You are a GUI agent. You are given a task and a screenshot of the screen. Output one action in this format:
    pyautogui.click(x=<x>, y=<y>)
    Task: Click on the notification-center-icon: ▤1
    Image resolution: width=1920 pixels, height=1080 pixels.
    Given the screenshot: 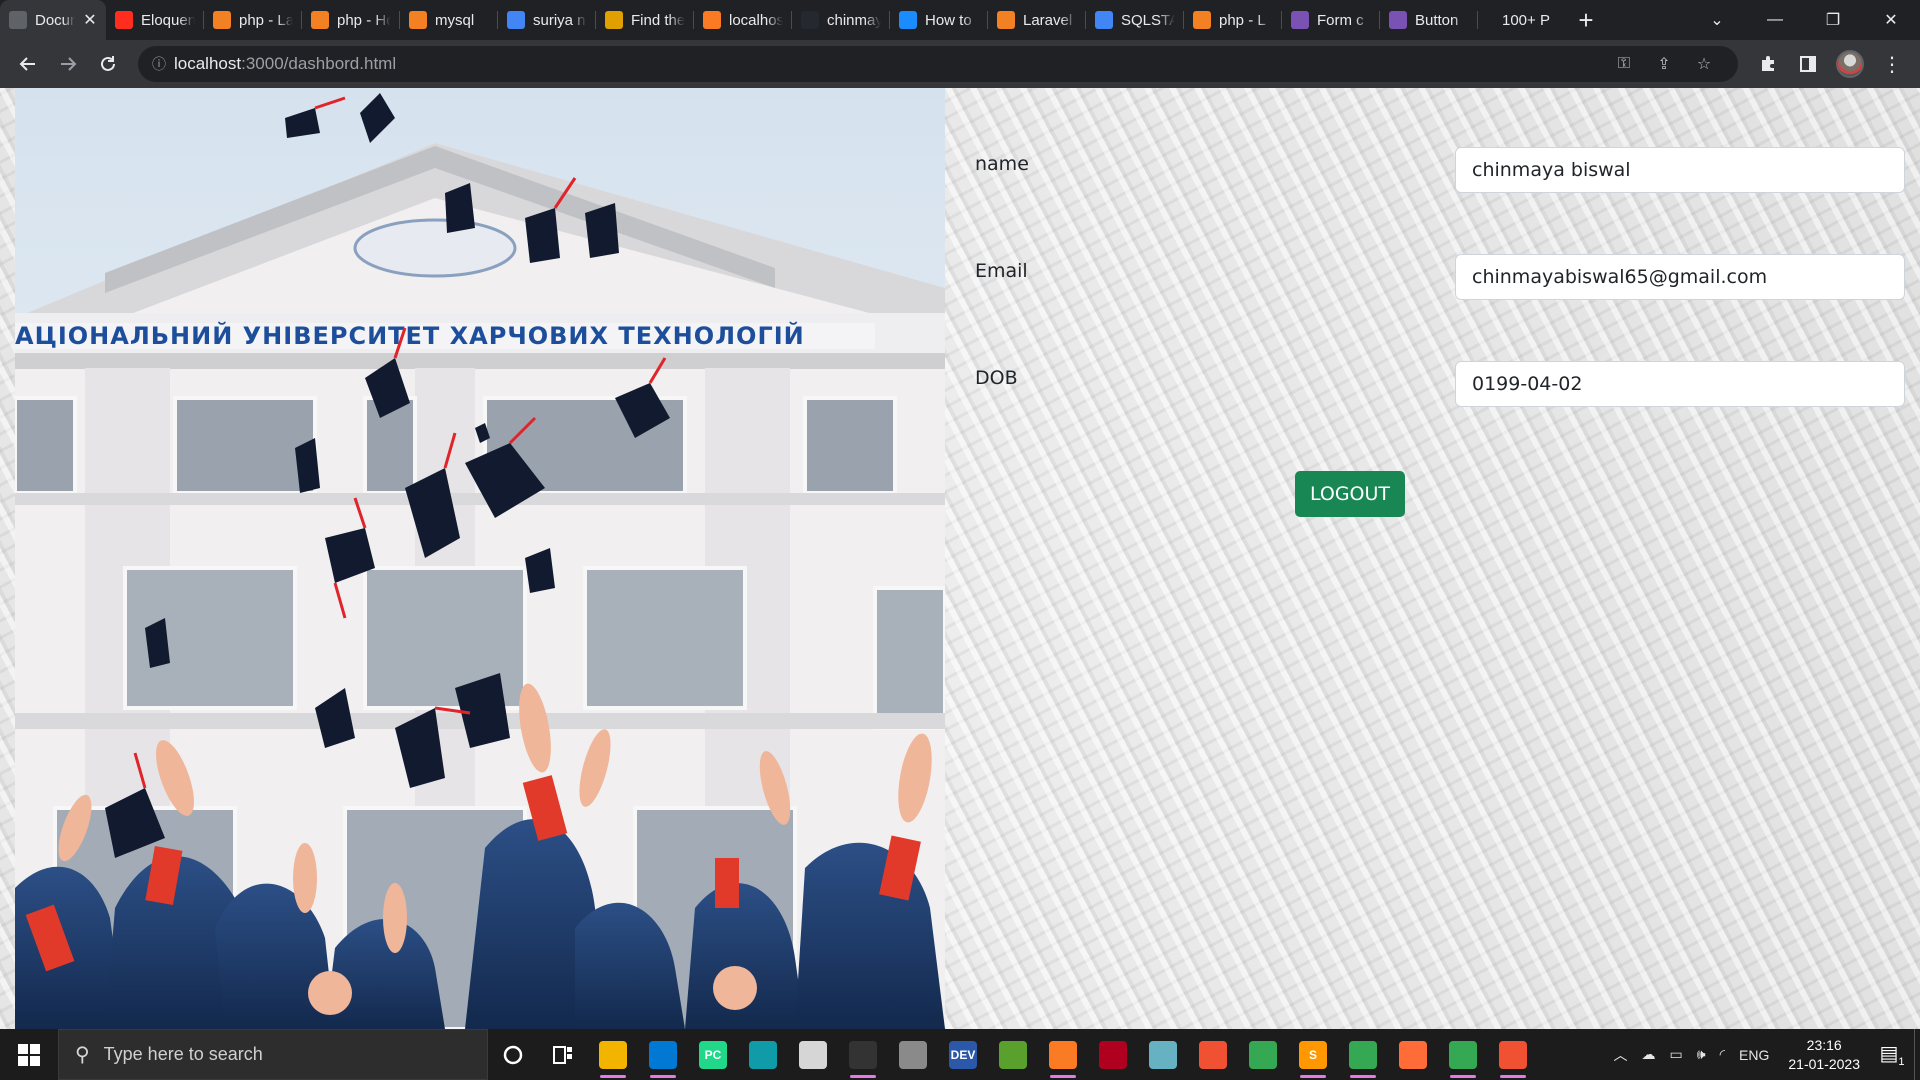 What is the action you would take?
    pyautogui.click(x=1892, y=1054)
    